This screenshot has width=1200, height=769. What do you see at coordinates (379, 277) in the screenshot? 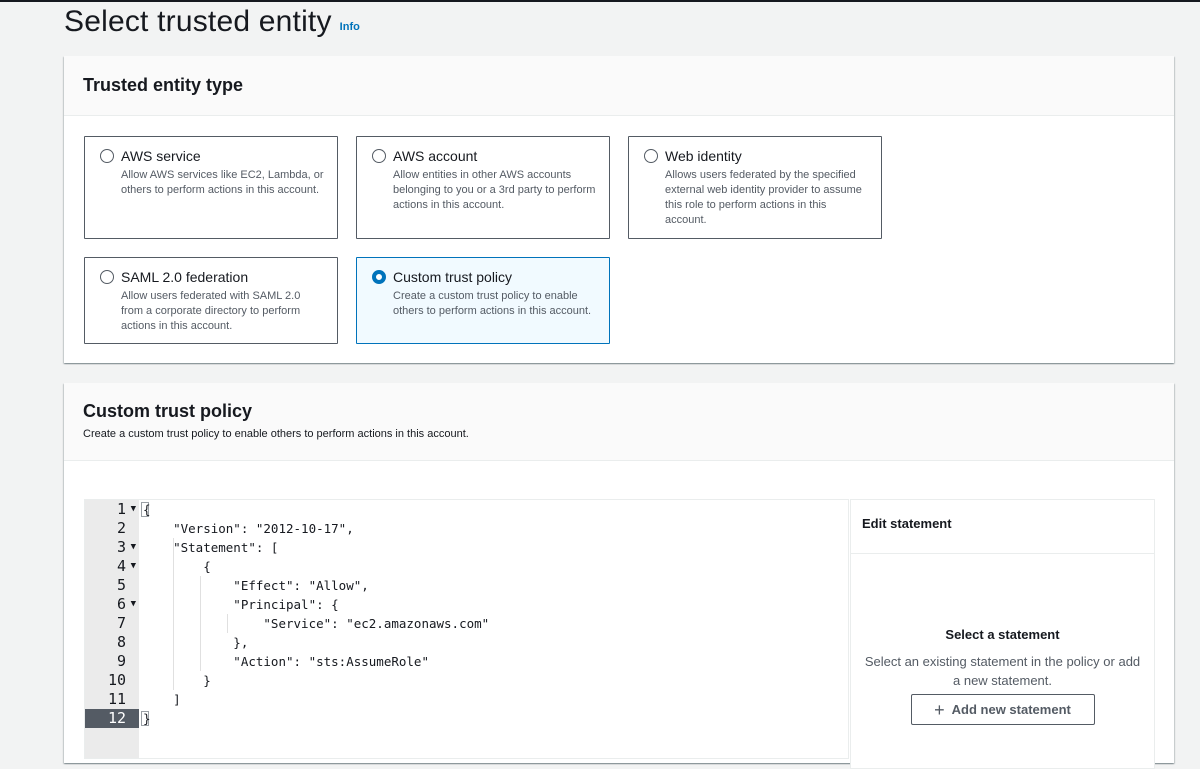
I see `custom-trust-policy-radio` at bounding box center [379, 277].